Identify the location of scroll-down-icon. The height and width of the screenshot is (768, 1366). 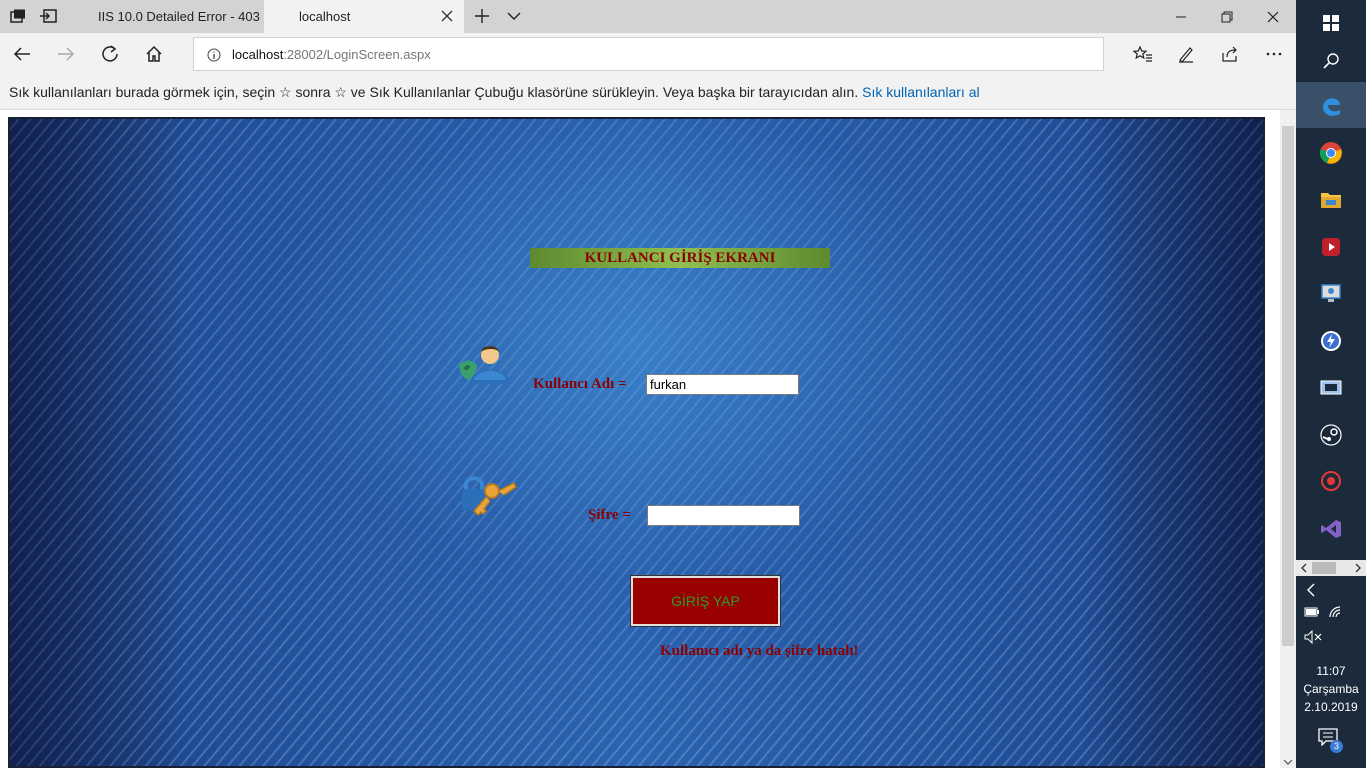
(1288, 762).